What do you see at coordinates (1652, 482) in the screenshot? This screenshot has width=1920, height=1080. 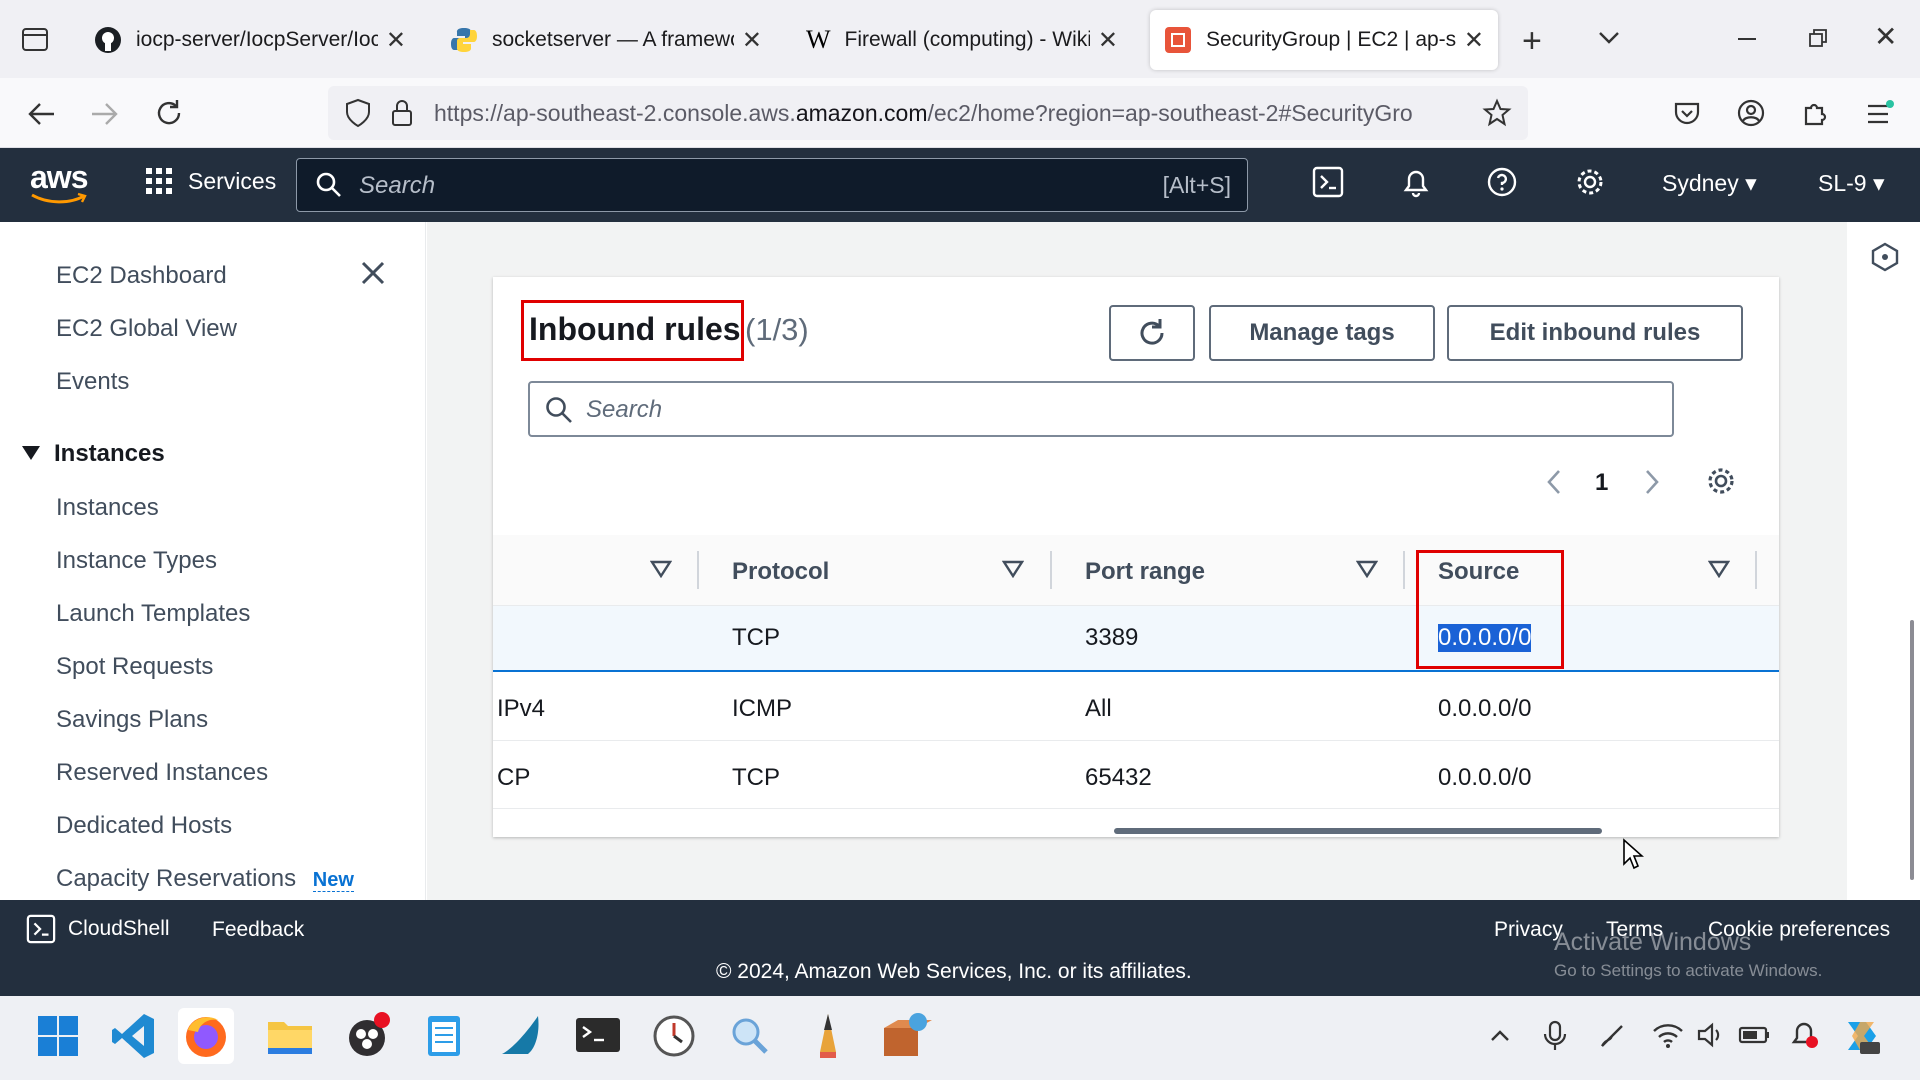 I see `next-page-icon` at bounding box center [1652, 482].